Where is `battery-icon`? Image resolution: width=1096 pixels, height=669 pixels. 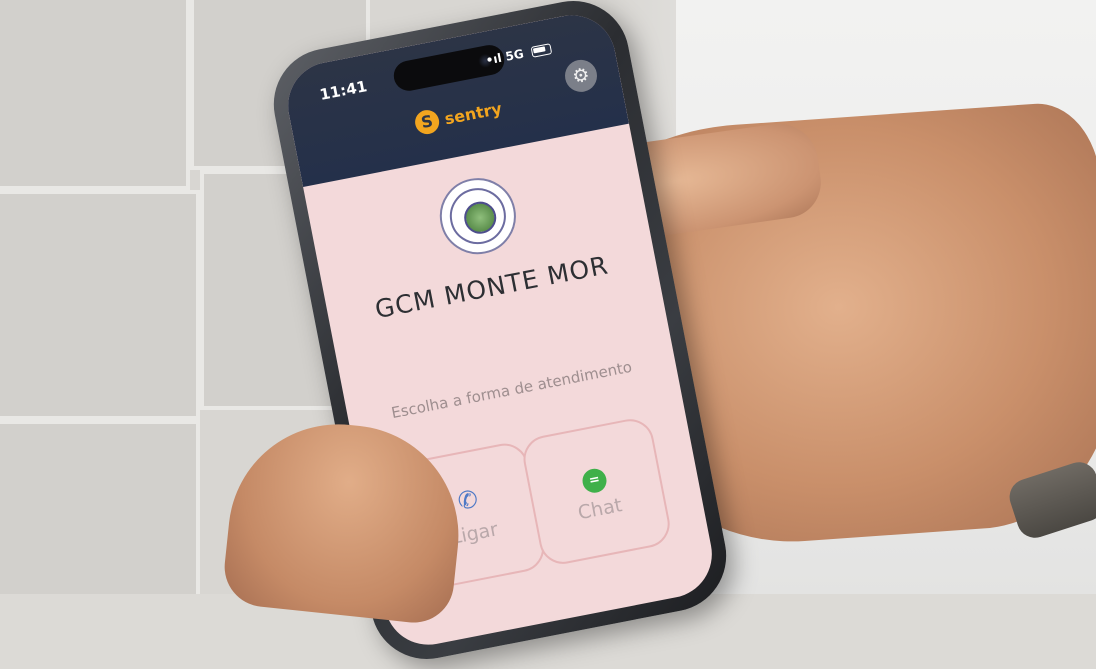
battery-icon is located at coordinates (541, 50).